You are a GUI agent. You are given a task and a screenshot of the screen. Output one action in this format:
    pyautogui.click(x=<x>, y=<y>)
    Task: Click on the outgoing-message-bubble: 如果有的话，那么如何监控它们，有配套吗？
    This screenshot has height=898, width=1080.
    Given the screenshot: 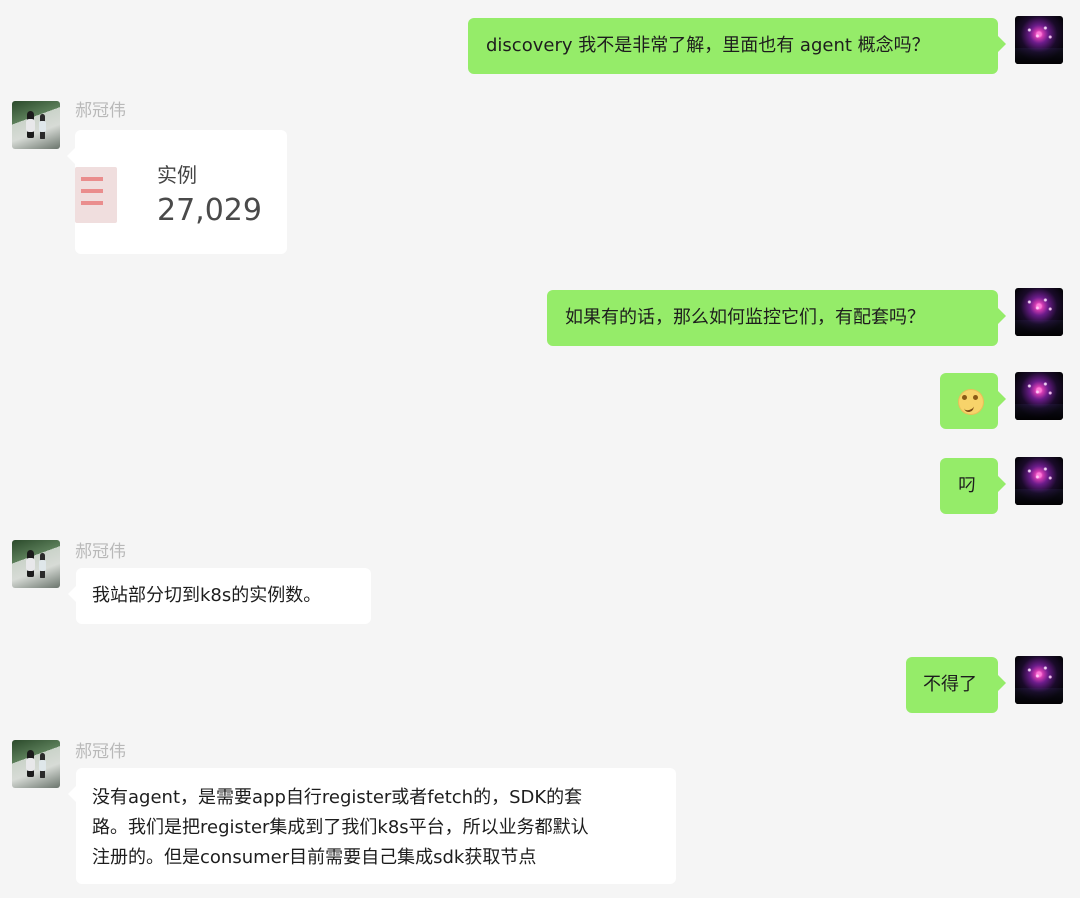 What is the action you would take?
    pyautogui.click(x=776, y=318)
    